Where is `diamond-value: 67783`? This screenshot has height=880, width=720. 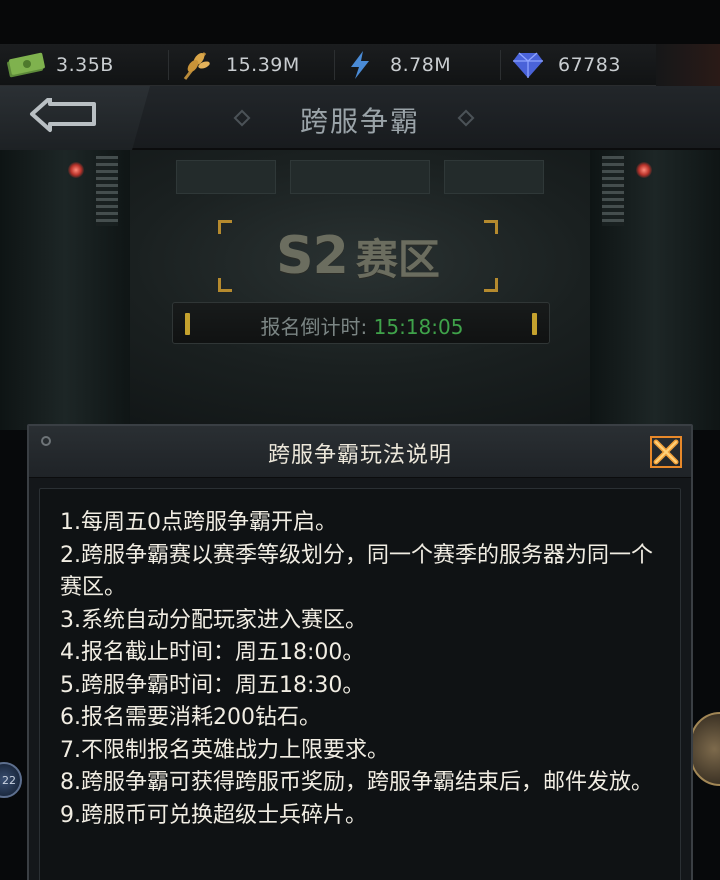 diamond-value: 67783 is located at coordinates (589, 65).